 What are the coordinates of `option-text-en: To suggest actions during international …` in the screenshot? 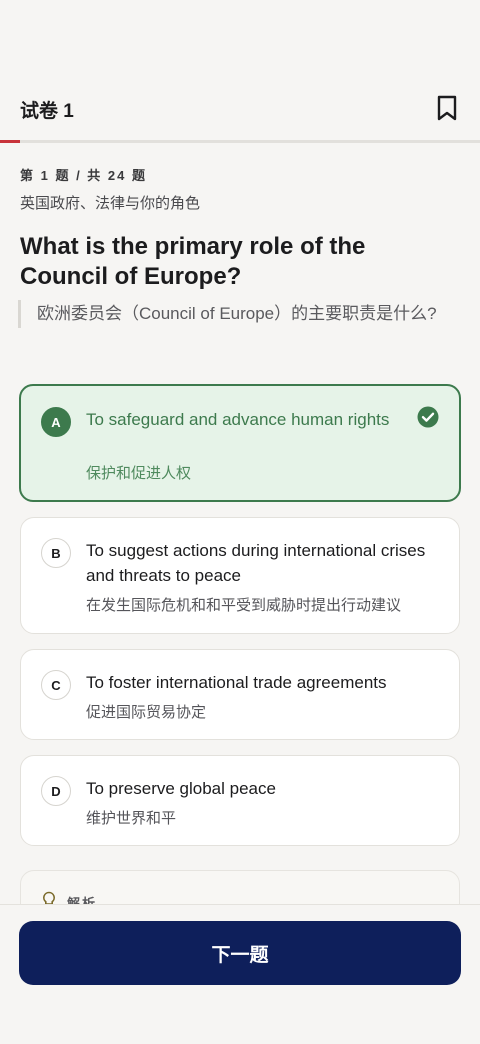 It's located at (256, 563).